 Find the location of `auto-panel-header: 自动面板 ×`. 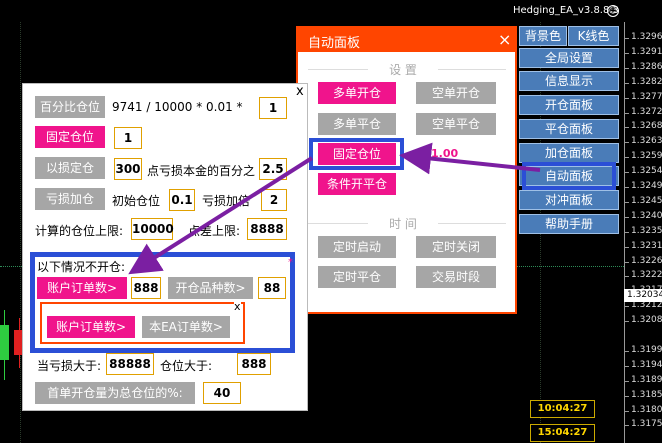

auto-panel-header: 自动面板 × is located at coordinates (406, 40).